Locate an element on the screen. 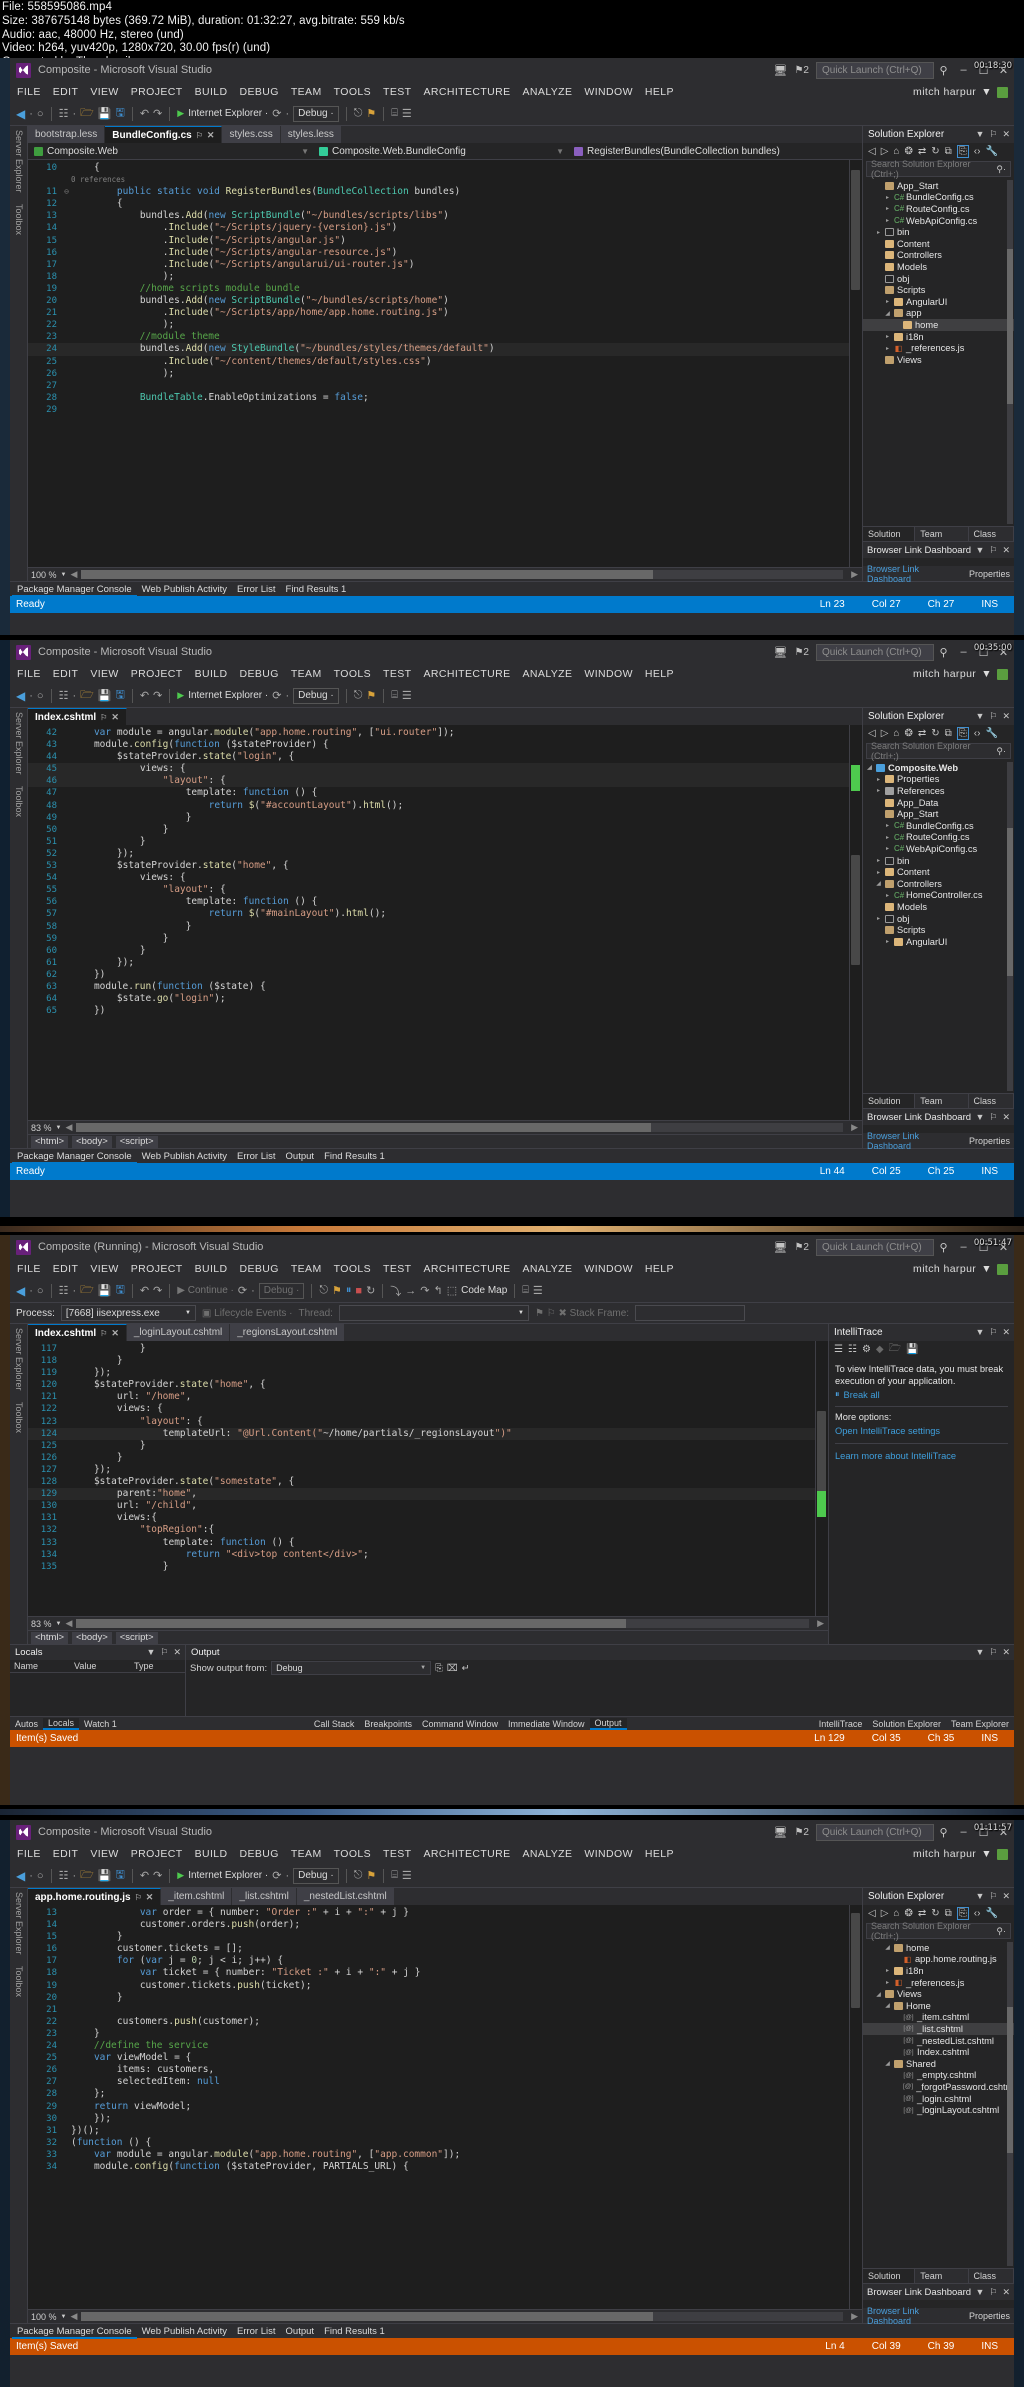 The height and width of the screenshot is (2387, 1024). editor-tab: BundleConfig.cs ⚐ ✕ is located at coordinates (164, 134).